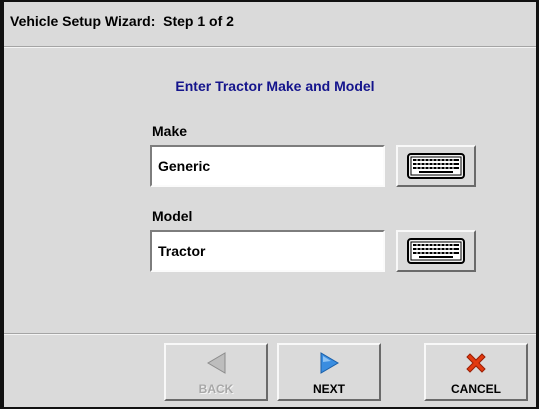 The image size is (539, 409). What do you see at coordinates (270, 334) in the screenshot?
I see `footer-divider` at bounding box center [270, 334].